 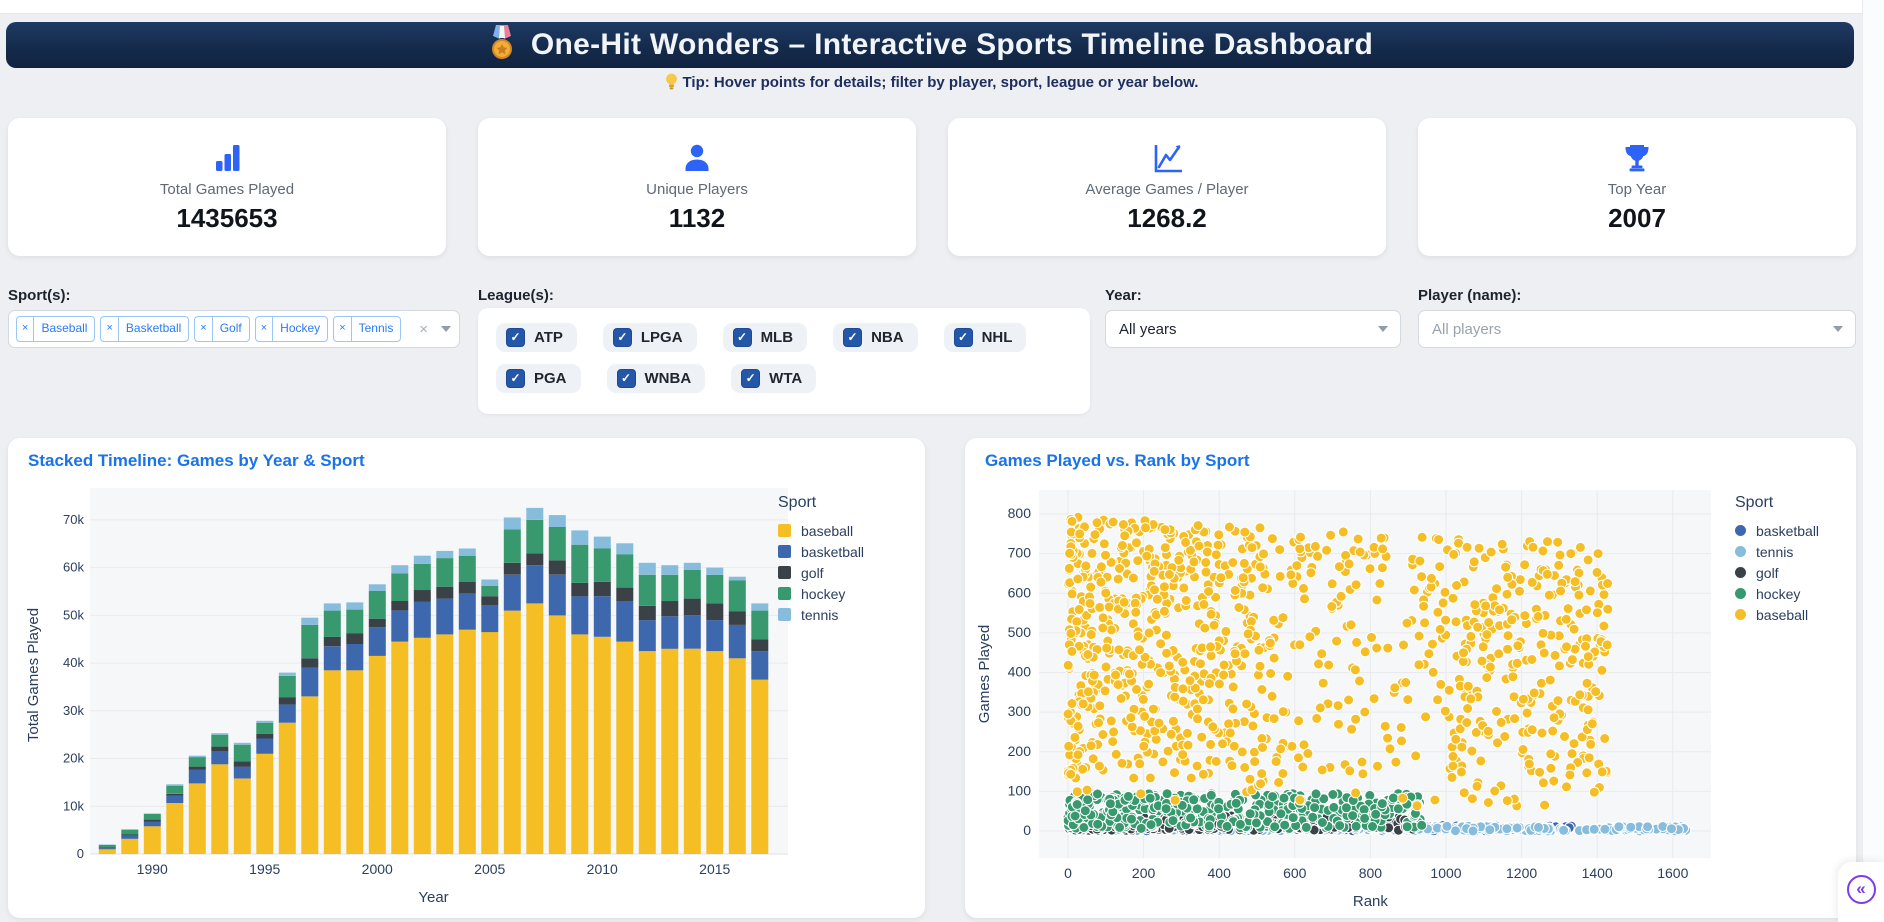 I want to click on scatter-chart-title: Games Played vs. Rank by Sport, so click(x=1117, y=460).